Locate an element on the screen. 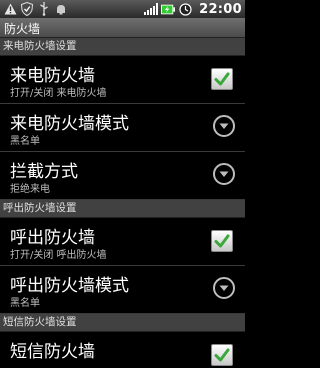  pref-title: 来电防火墙模式 is located at coordinates (69, 124).